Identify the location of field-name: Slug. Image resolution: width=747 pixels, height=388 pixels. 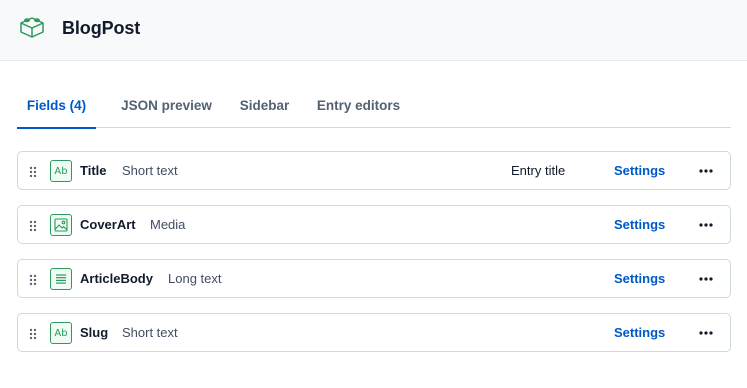
(94, 332).